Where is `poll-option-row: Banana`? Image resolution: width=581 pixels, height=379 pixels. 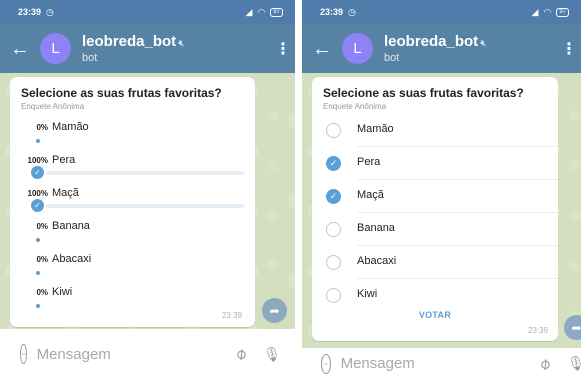 poll-option-row: Banana is located at coordinates (435, 230).